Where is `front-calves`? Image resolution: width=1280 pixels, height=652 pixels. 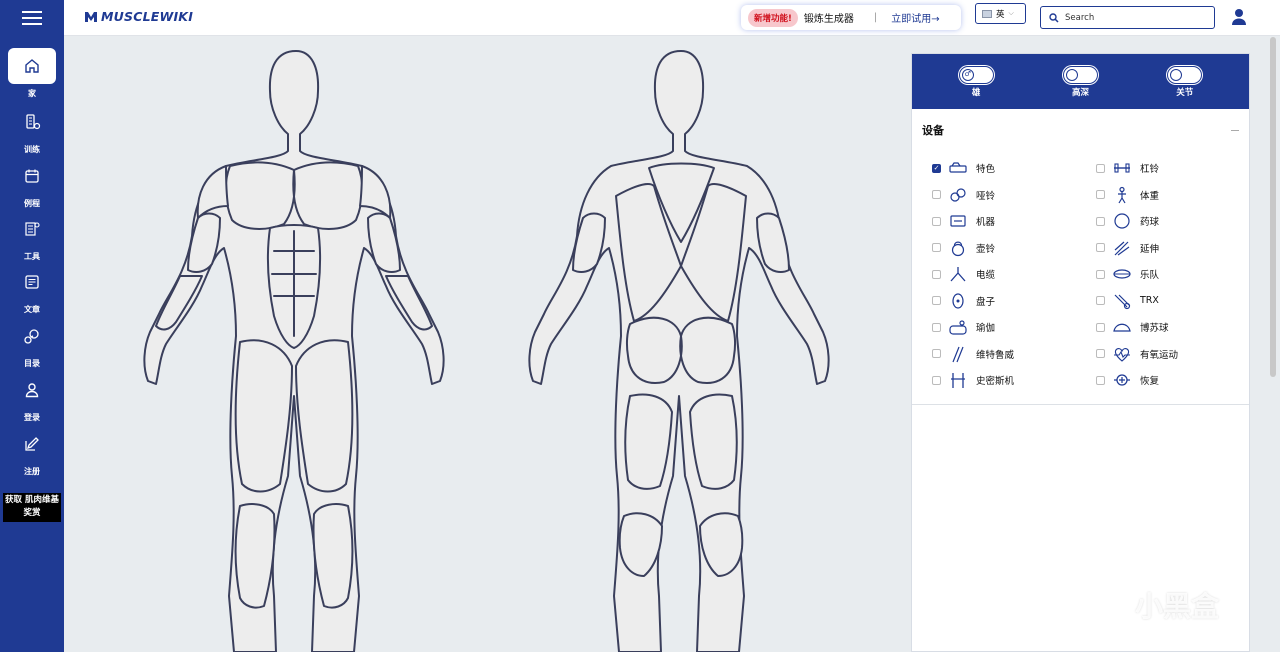 front-calves is located at coordinates (294, 556).